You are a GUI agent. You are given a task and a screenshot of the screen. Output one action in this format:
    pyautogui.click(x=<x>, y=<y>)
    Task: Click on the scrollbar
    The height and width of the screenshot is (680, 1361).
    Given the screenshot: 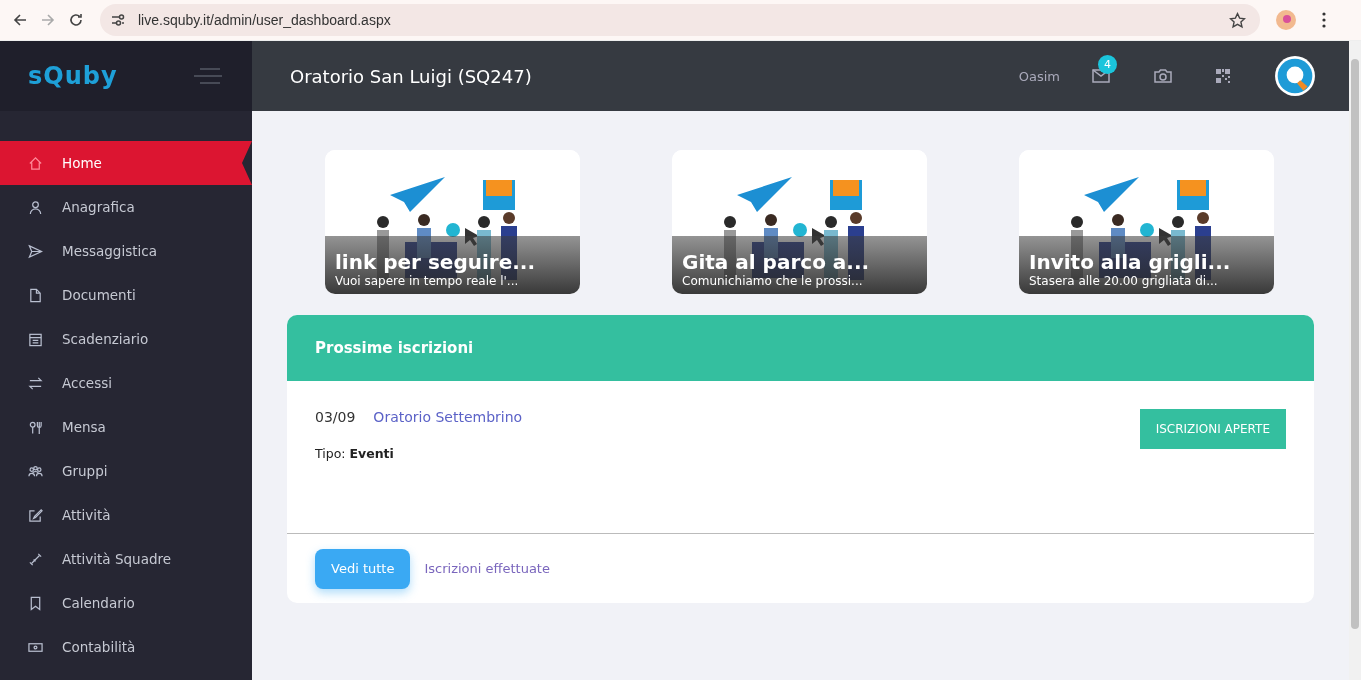 What is the action you would take?
    pyautogui.click(x=1355, y=360)
    